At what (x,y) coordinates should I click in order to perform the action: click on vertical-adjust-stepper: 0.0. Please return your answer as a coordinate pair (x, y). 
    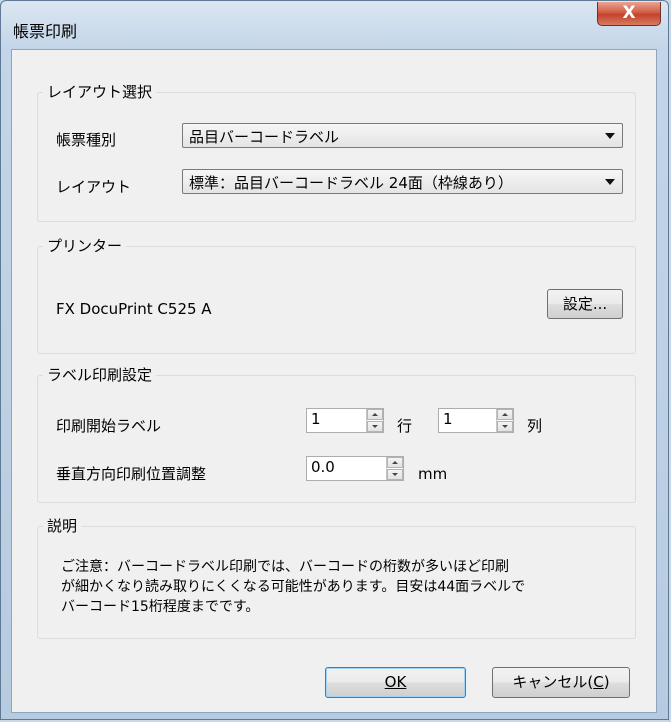
    Looking at the image, I should click on (355, 468).